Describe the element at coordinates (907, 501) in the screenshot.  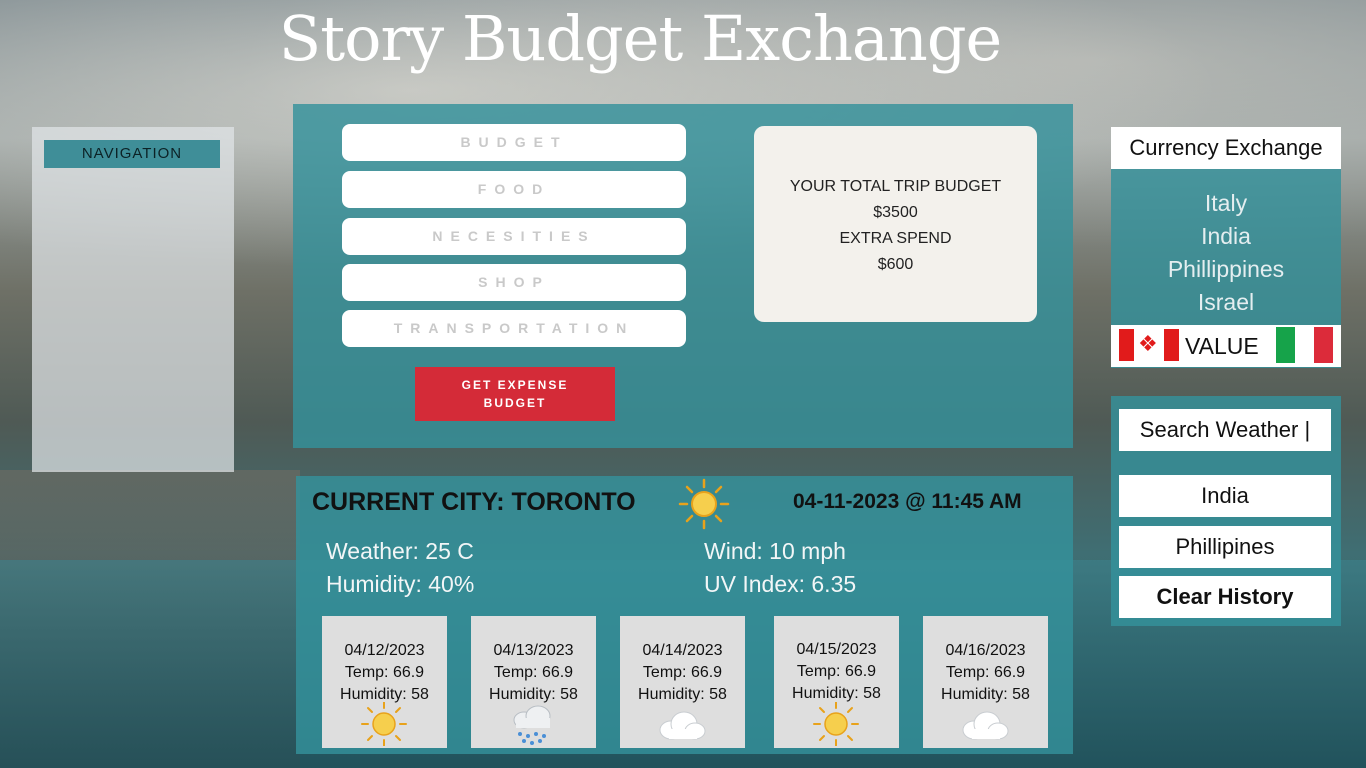
I see `current-datetime: 04-11-2023 @ 11:45 AM` at that location.